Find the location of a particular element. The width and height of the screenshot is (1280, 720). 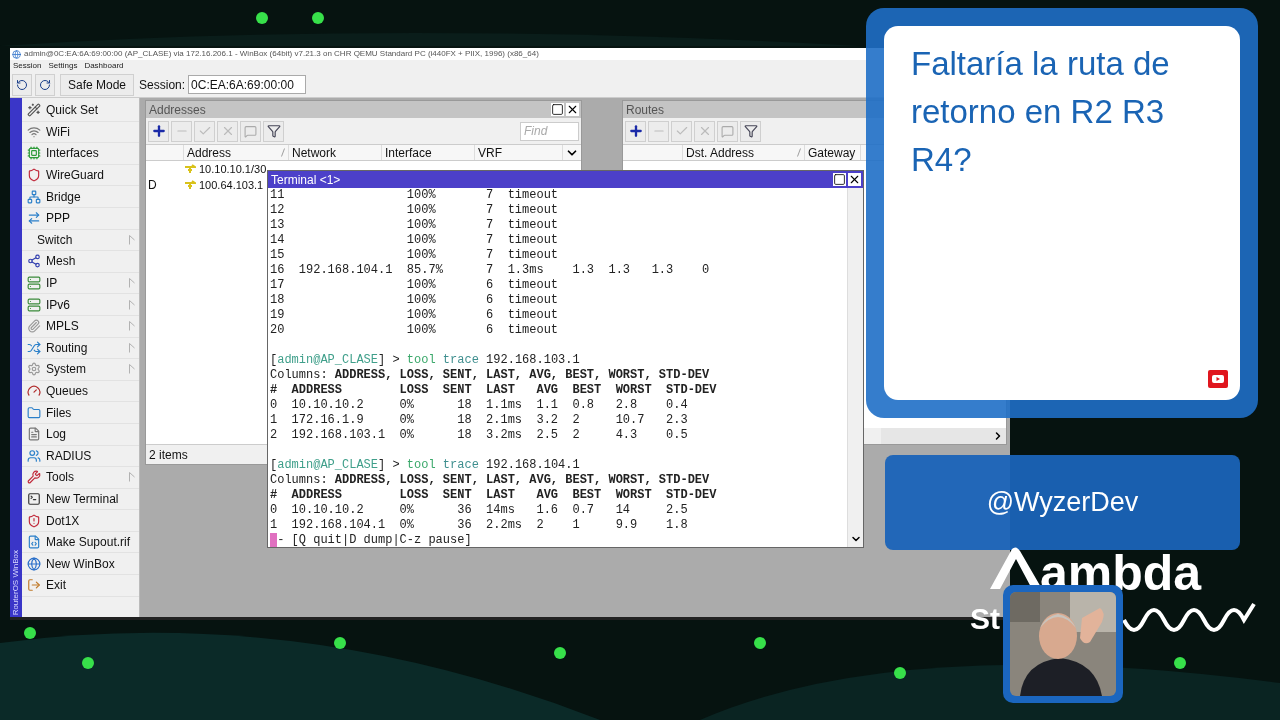

sidebar-item: IPv6 is located at coordinates (80, 305).